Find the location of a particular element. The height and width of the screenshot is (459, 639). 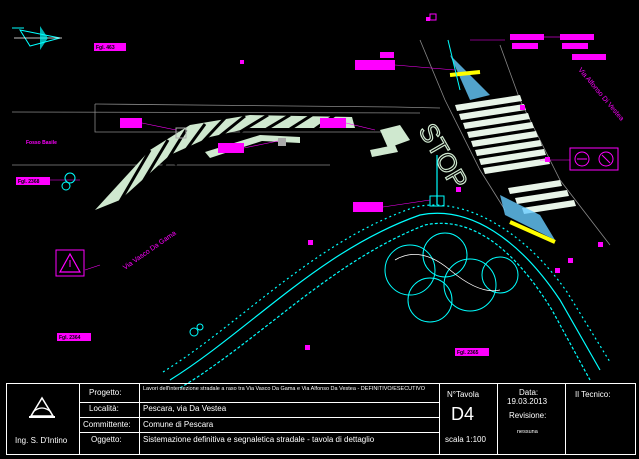

author-name: Ing. S. D'Intino is located at coordinates (41, 440).